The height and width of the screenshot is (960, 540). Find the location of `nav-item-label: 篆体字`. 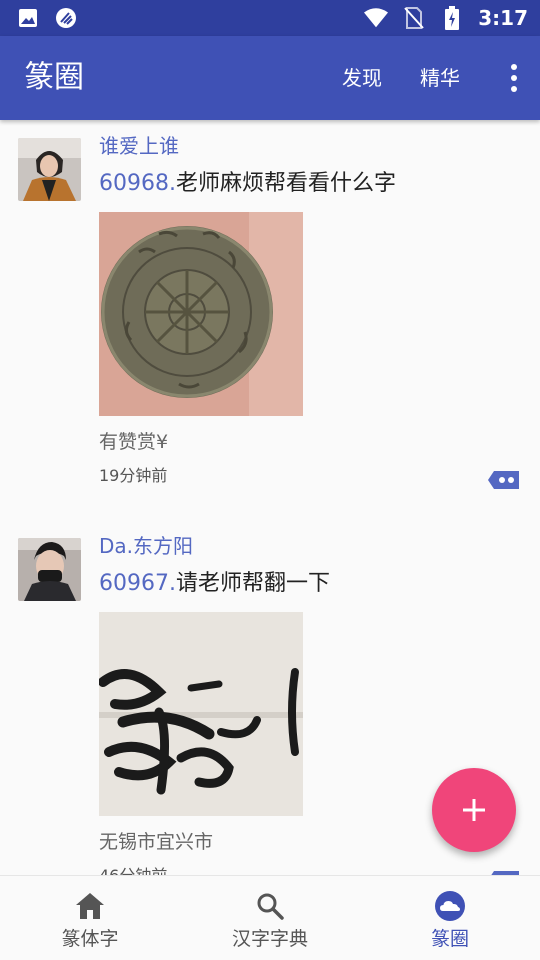

nav-item-label: 篆体字 is located at coordinates (90, 939).